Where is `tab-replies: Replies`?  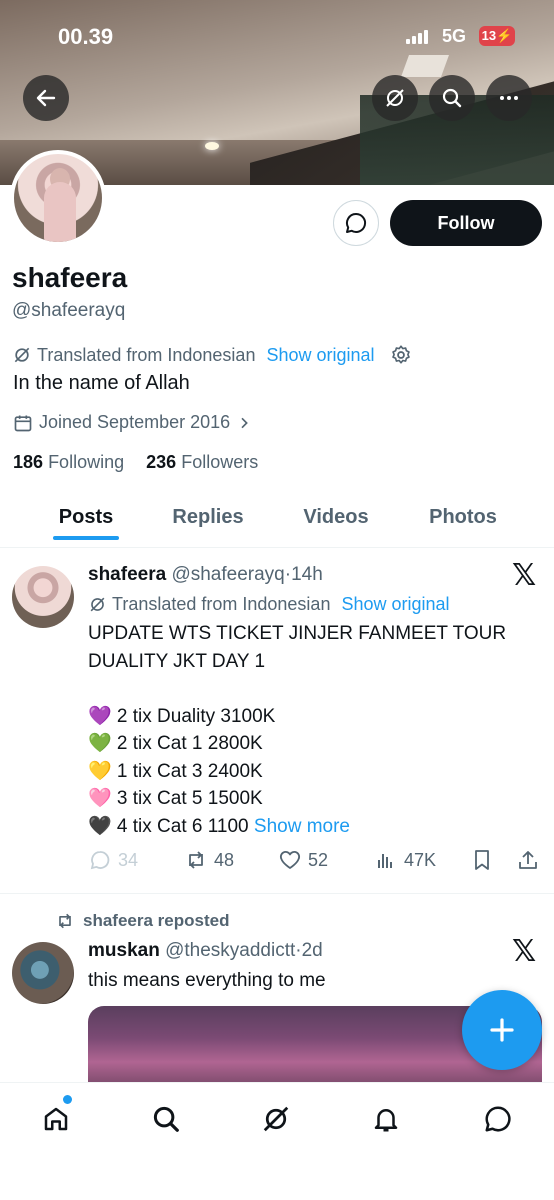 tab-replies: Replies is located at coordinates (208, 517).